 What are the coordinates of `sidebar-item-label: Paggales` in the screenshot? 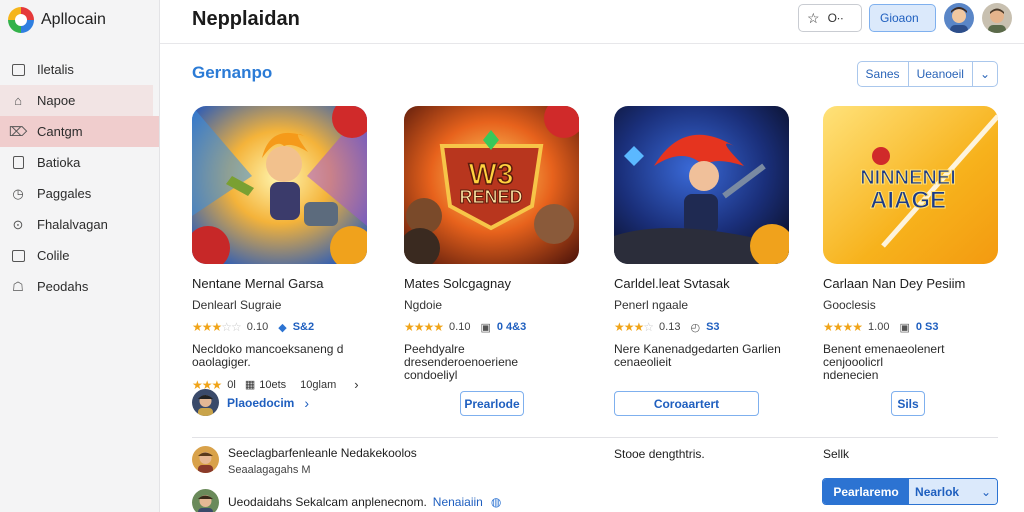 It's located at (64, 193).